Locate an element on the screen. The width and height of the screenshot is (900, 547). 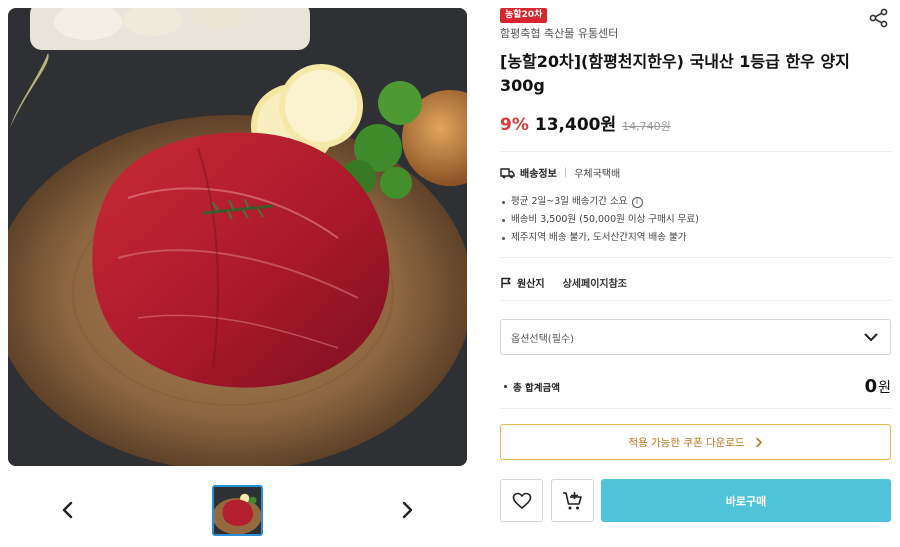
product-title: [농할20차](함평천지한우) 국내산 1등급 한우 양지 300g is located at coordinates (675, 73).